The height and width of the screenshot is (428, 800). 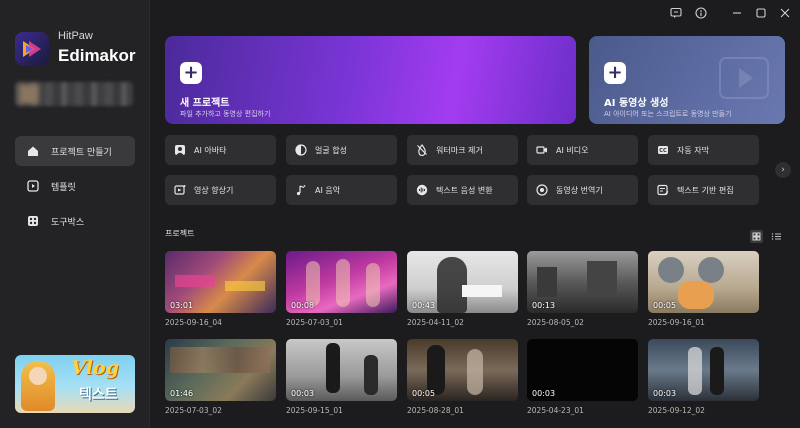 I want to click on project-duration: 00:43, so click(x=424, y=305).